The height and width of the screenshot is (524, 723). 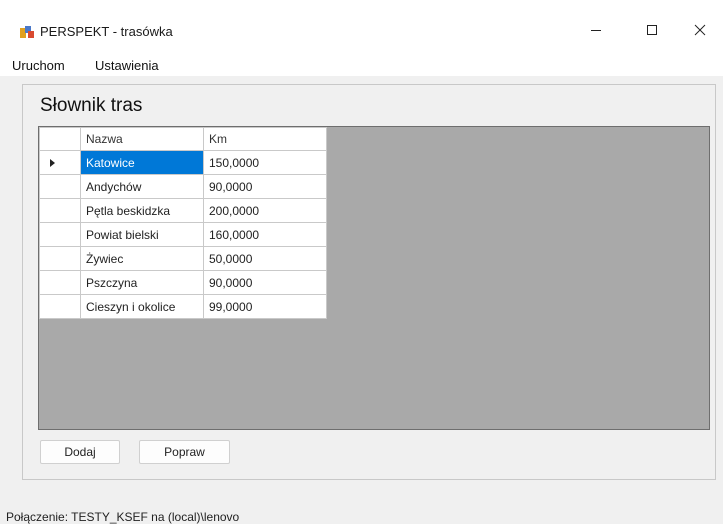 What do you see at coordinates (142, 210) in the screenshot?
I see `cell-nazwa: Pętla beskidzka` at bounding box center [142, 210].